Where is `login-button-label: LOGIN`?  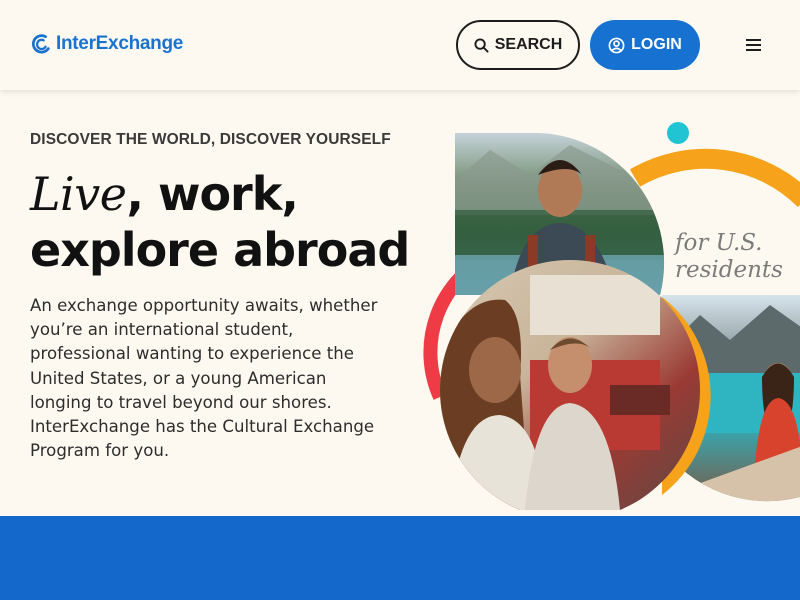
login-button-label: LOGIN is located at coordinates (656, 44).